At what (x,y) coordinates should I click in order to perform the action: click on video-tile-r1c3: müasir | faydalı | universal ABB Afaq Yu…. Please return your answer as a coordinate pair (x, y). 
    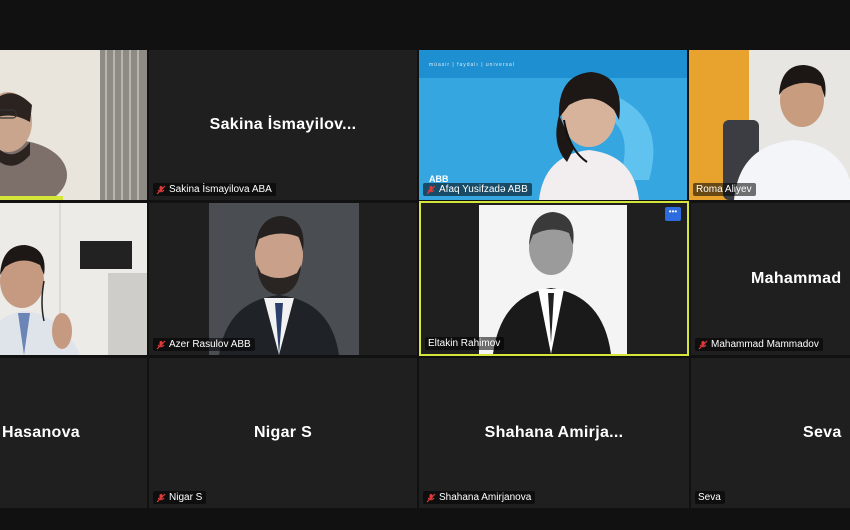
    Looking at the image, I should click on (553, 125).